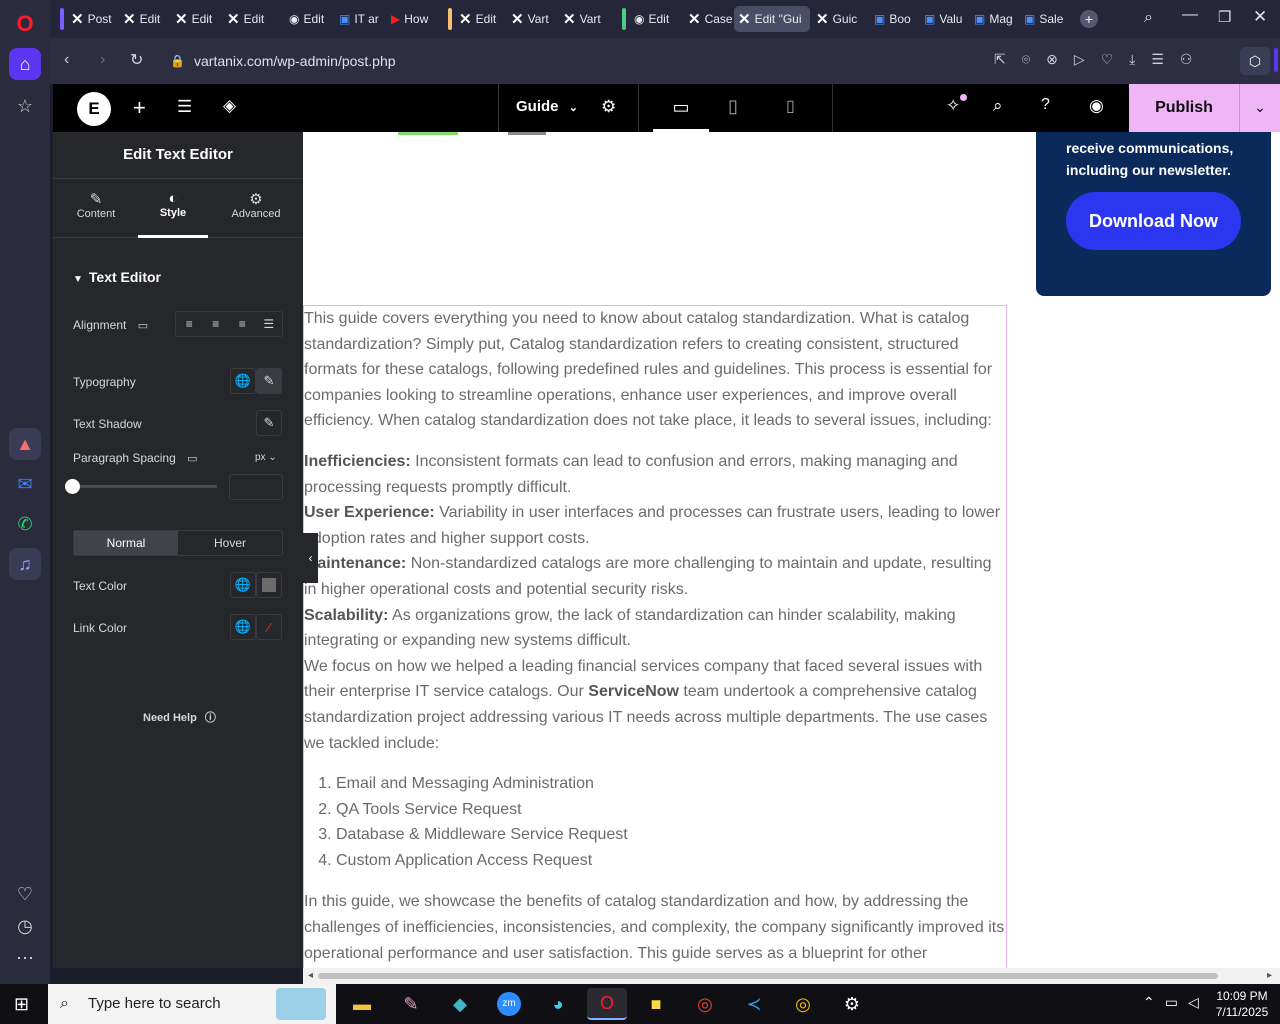 Image resolution: width=1280 pixels, height=1024 pixels. What do you see at coordinates (412, 19) in the screenshot?
I see `browser-tab: ▶ How` at bounding box center [412, 19].